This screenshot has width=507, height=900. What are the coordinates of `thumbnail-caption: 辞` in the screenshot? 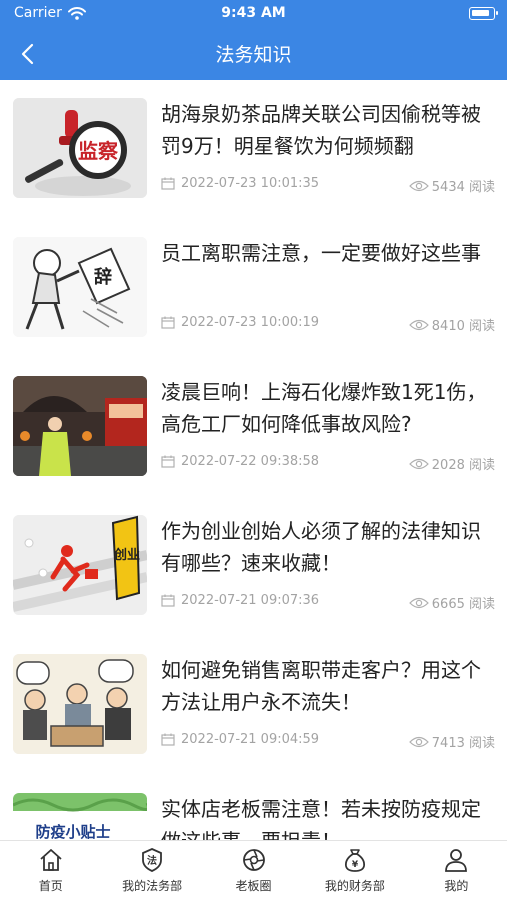 It's located at (103, 277).